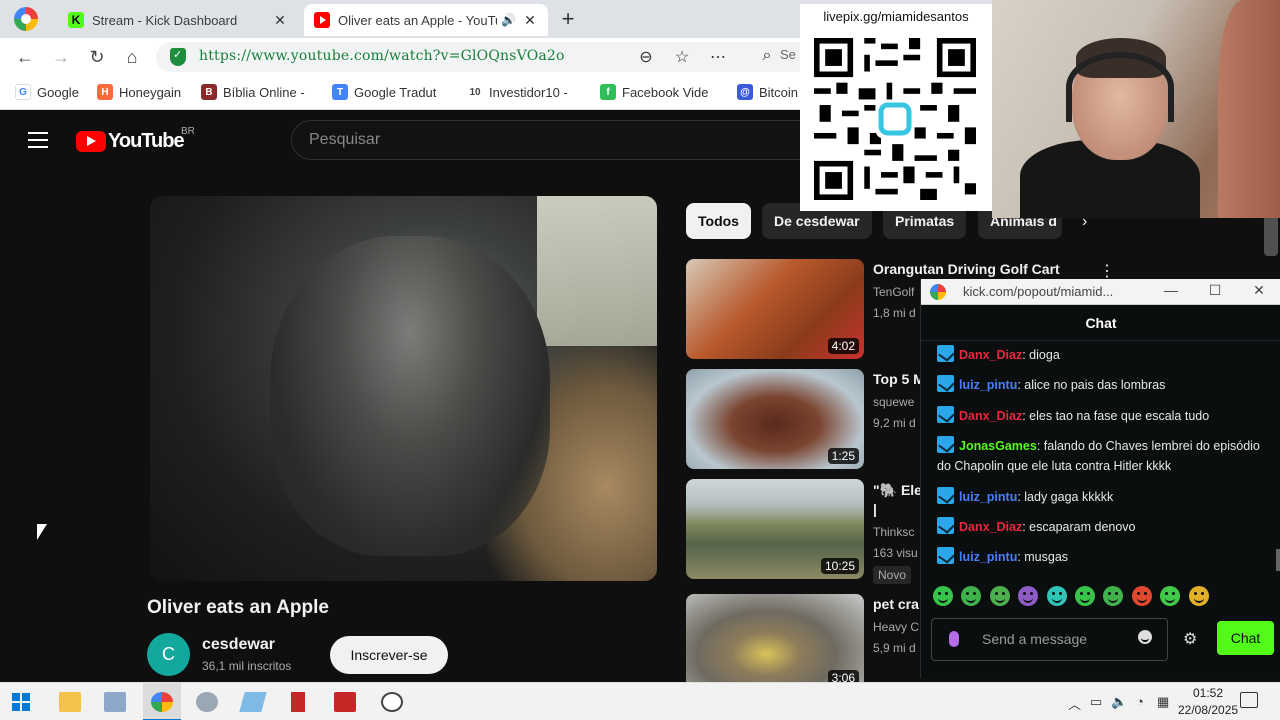 This screenshot has width=1280, height=720. I want to click on bookmark-bitcoin: @ Bitcoin, so click(767, 92).